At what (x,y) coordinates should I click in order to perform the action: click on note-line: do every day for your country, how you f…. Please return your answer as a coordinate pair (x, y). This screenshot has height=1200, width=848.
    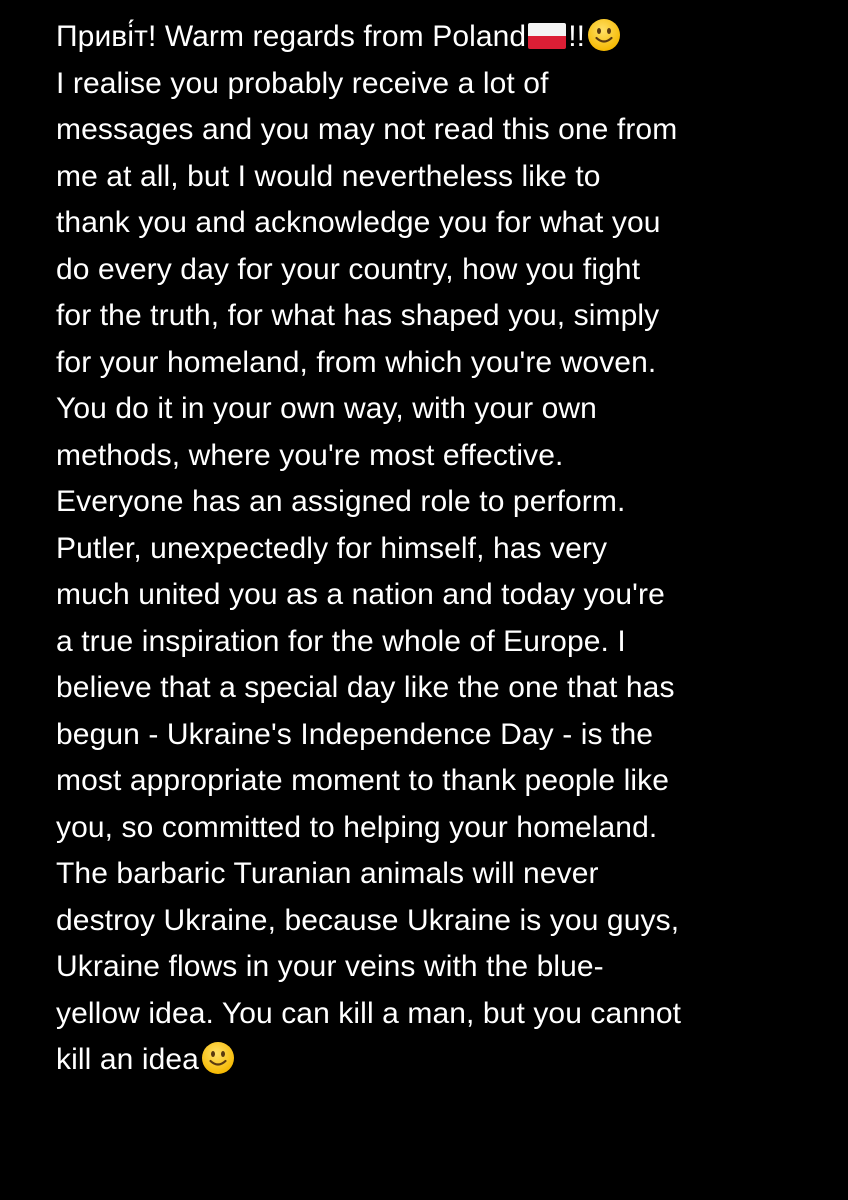
    Looking at the image, I should click on (348, 269).